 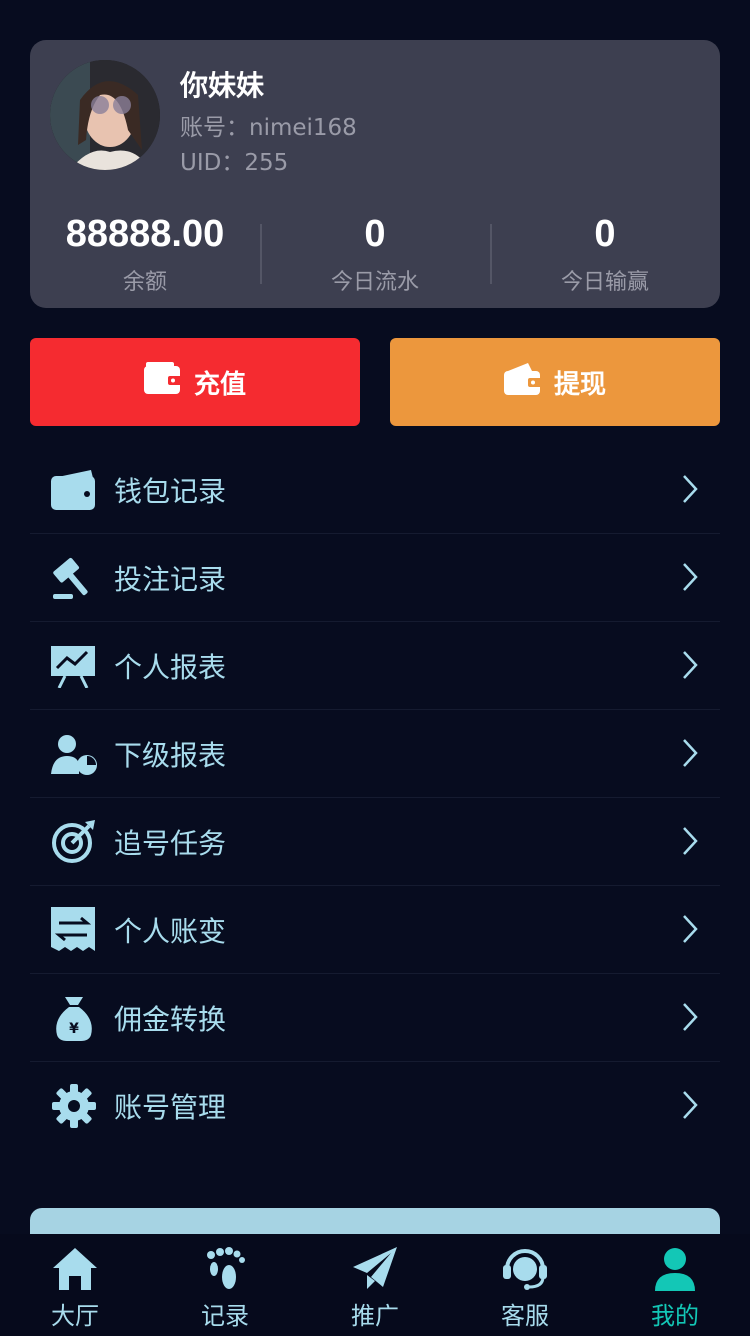 I want to click on menu-label: 追号任务, so click(x=170, y=843).